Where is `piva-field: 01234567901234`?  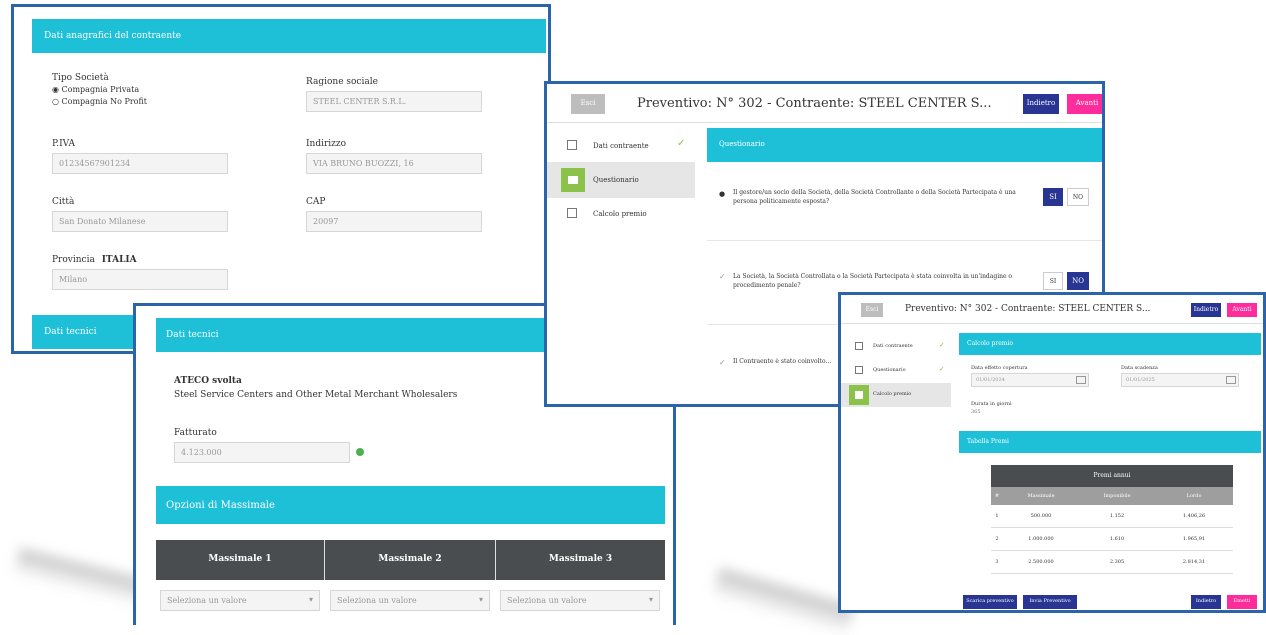 piva-field: 01234567901234 is located at coordinates (140, 163).